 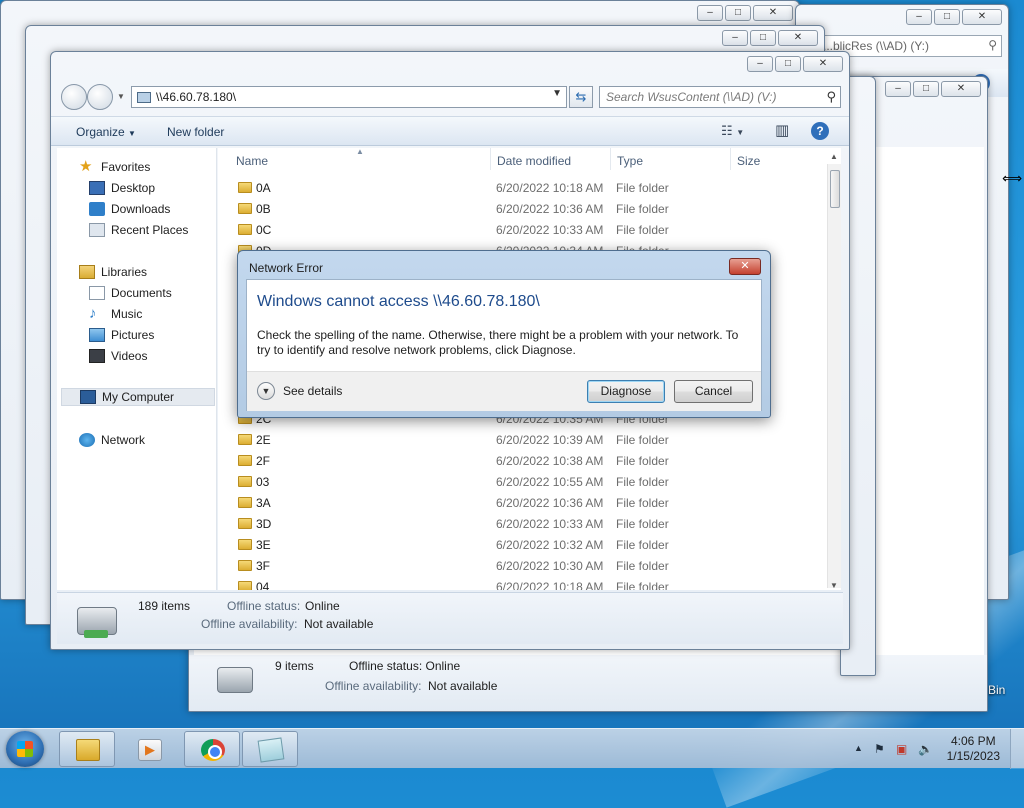 What do you see at coordinates (534, 161) in the screenshot?
I see `column-header-date-modified: Date modified` at bounding box center [534, 161].